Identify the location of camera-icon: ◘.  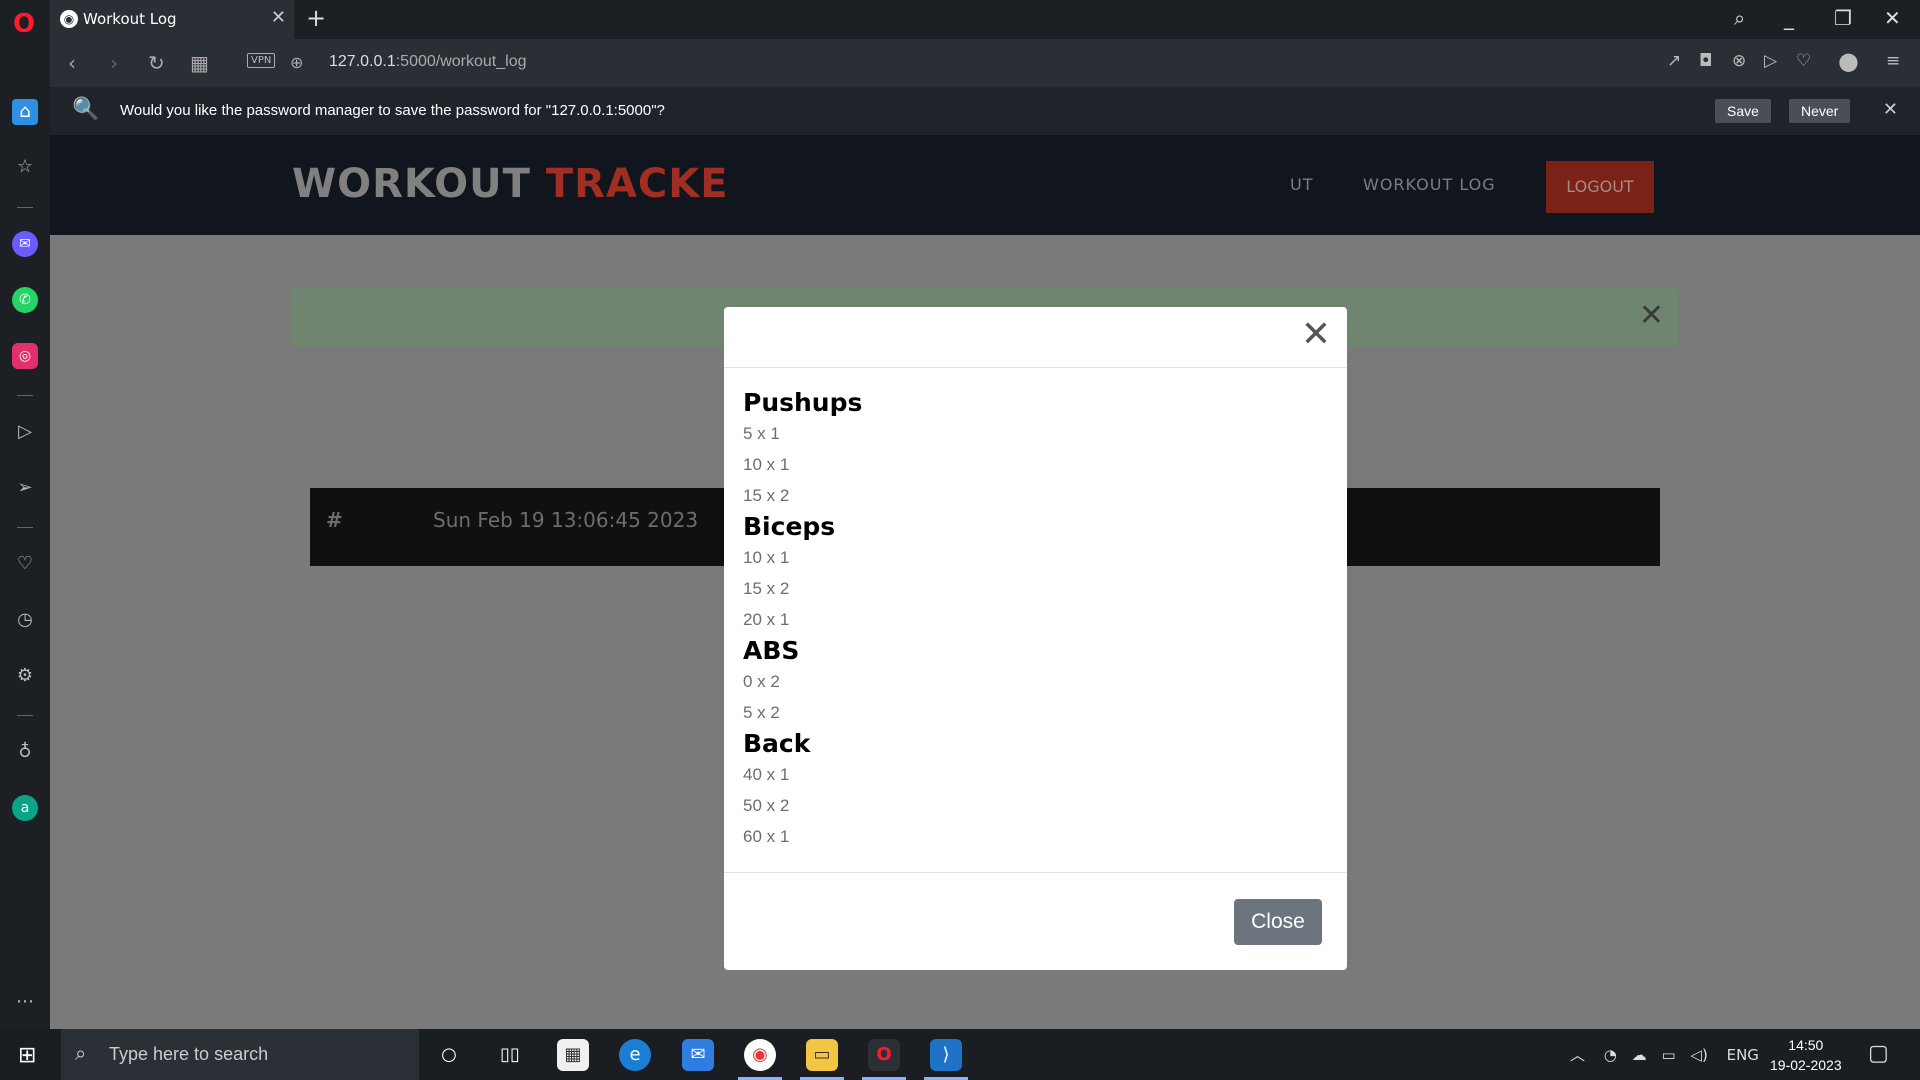
(1705, 61).